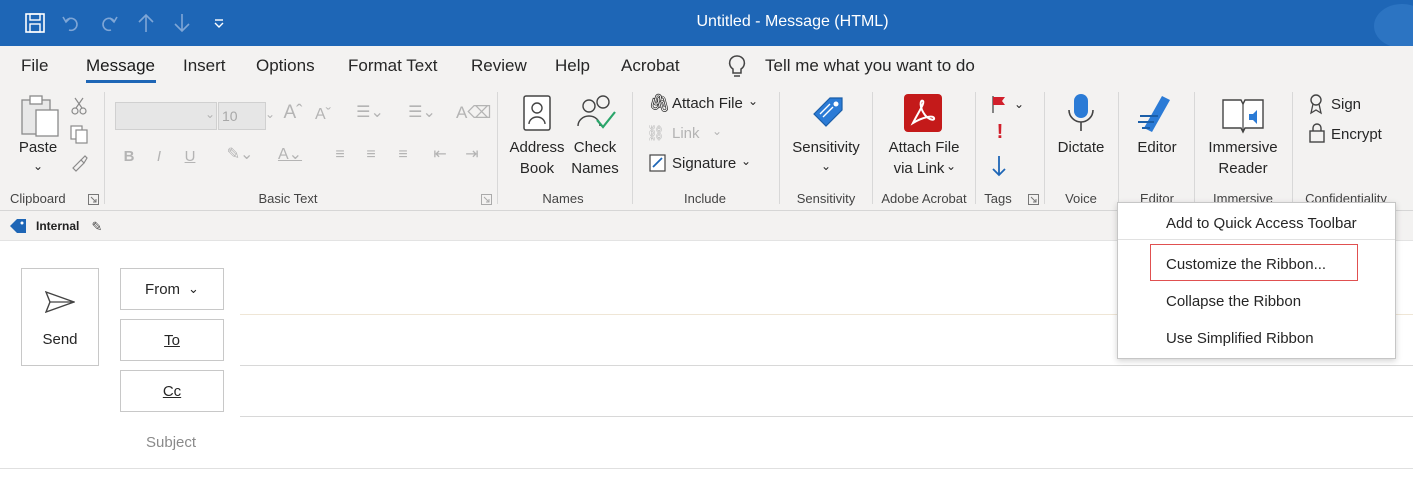 The width and height of the screenshot is (1413, 483). Describe the element at coordinates (826, 166) in the screenshot. I see `sensitivity-dropdown-icon: ⌄` at that location.